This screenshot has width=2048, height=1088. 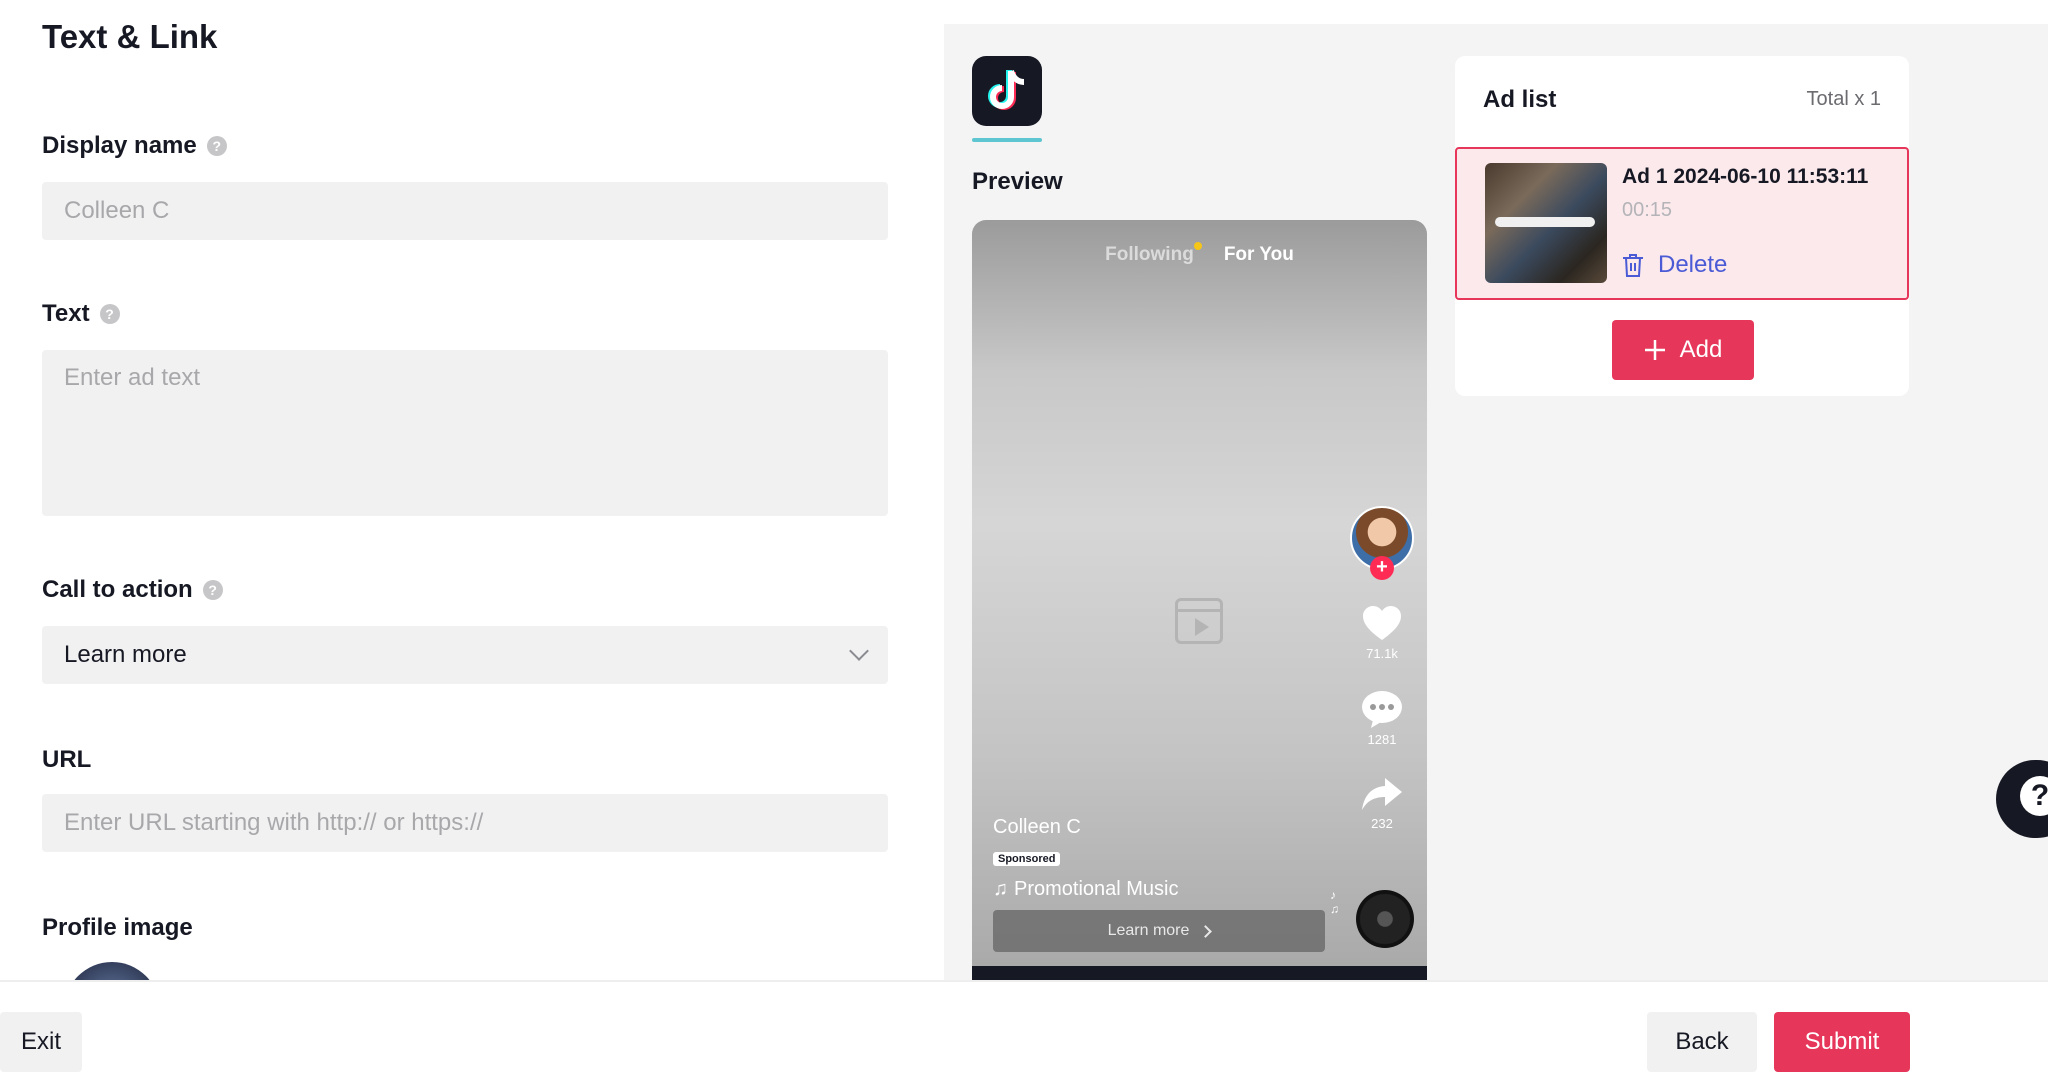 I want to click on profile-image-label: Profile image, so click(x=117, y=928).